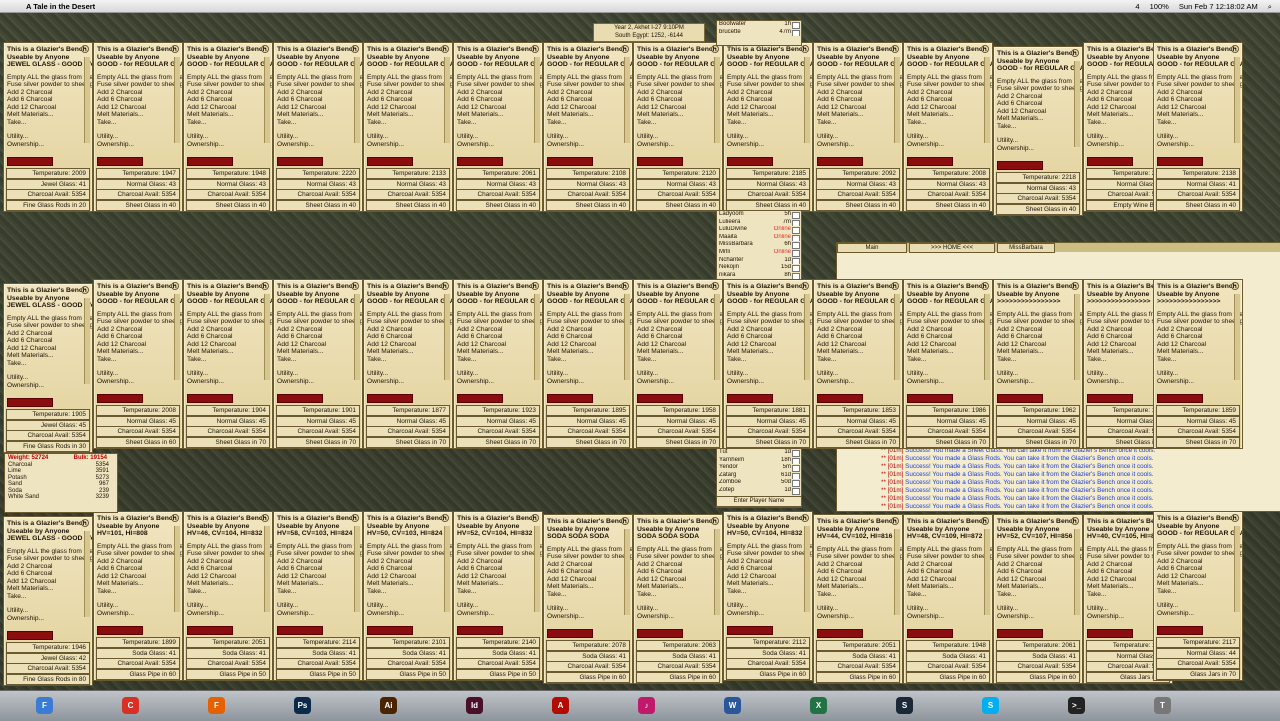 This screenshot has height=721, width=1280. I want to click on chrome-icon: C, so click(130, 705).